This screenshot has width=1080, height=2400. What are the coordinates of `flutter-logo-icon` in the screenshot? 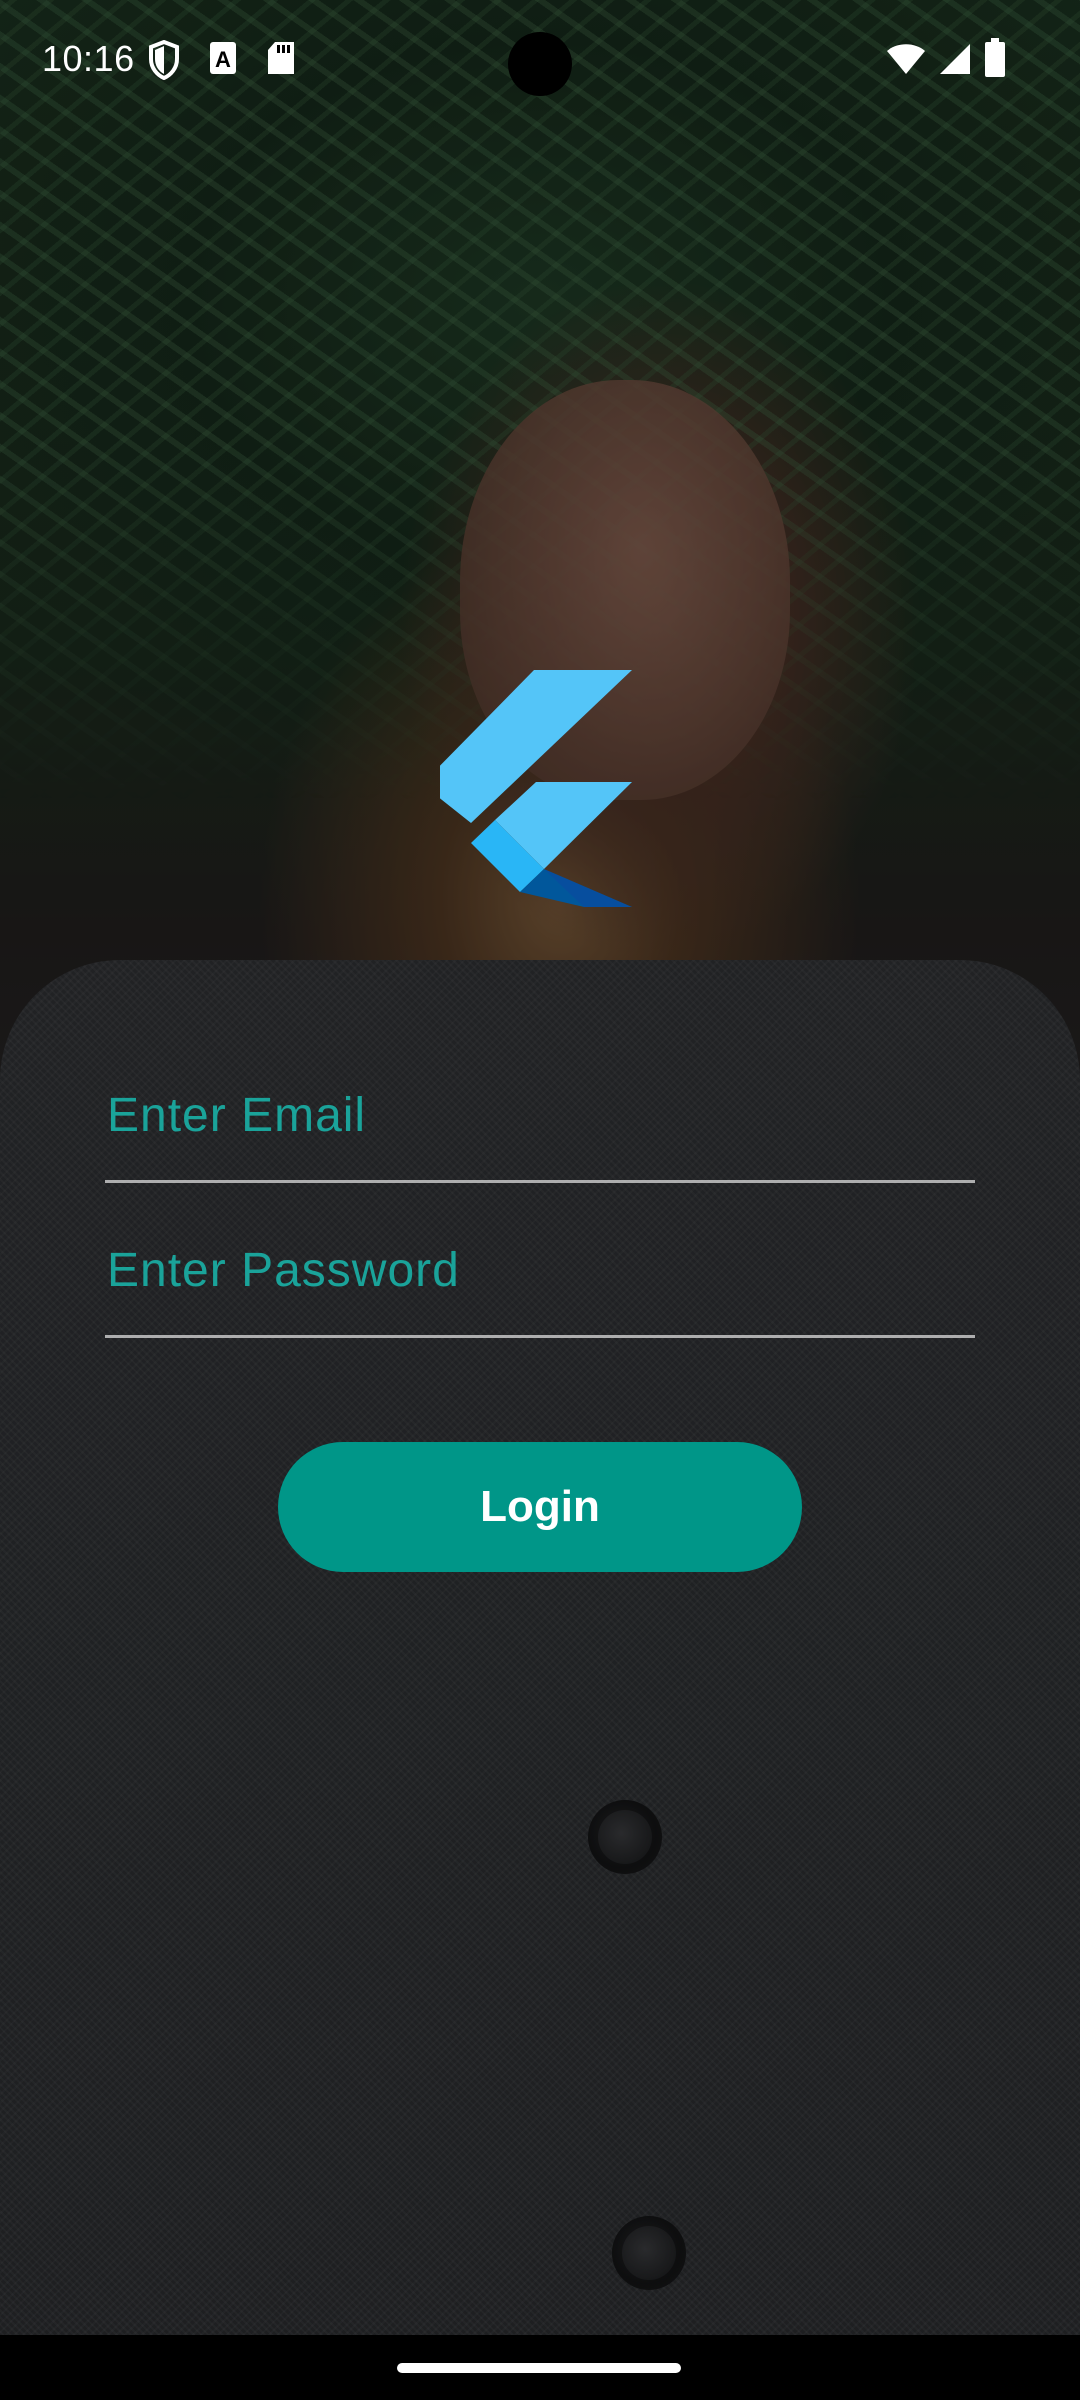 It's located at (531, 790).